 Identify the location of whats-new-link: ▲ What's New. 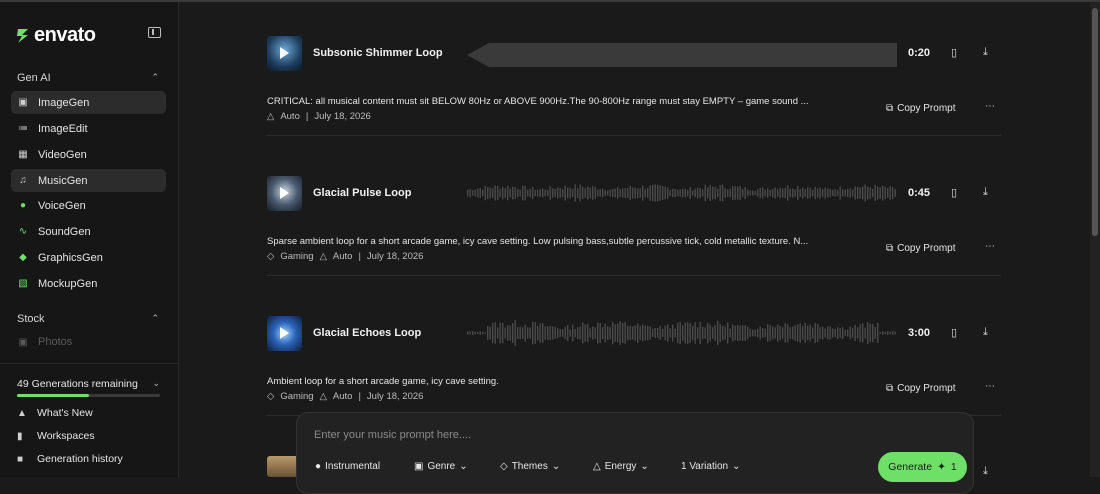
(55, 413).